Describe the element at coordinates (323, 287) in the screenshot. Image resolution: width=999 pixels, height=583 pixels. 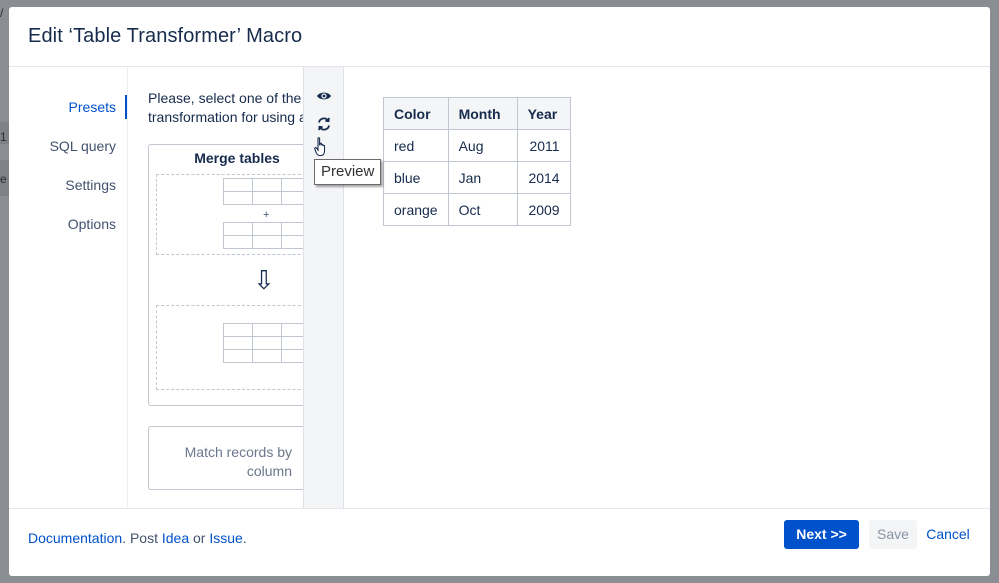
I see `preview-toolbar` at that location.